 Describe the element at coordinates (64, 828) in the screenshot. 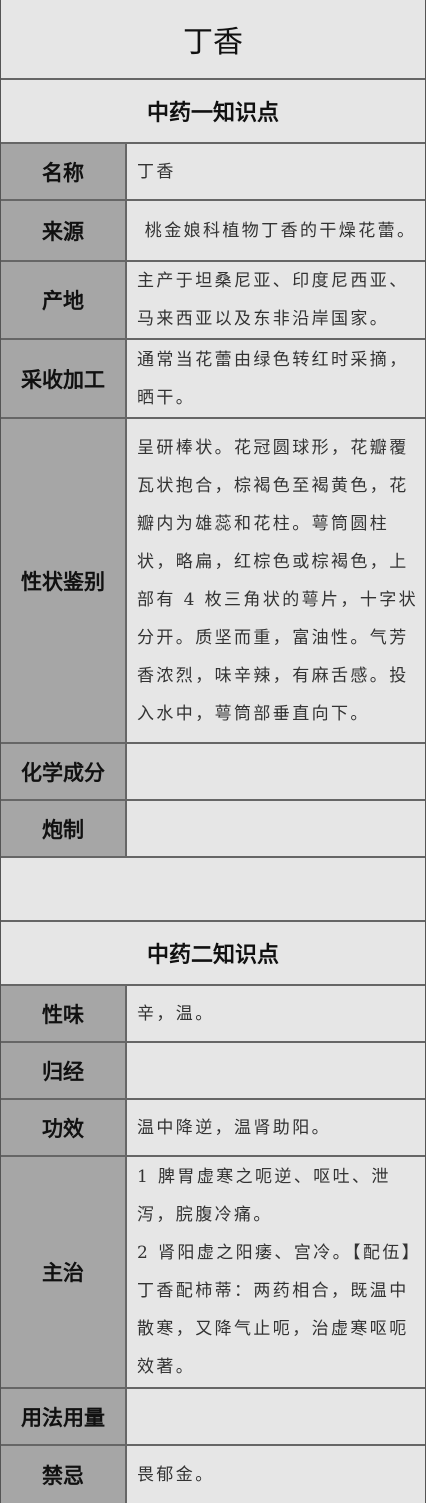

I see `row-label: 炮制` at that location.